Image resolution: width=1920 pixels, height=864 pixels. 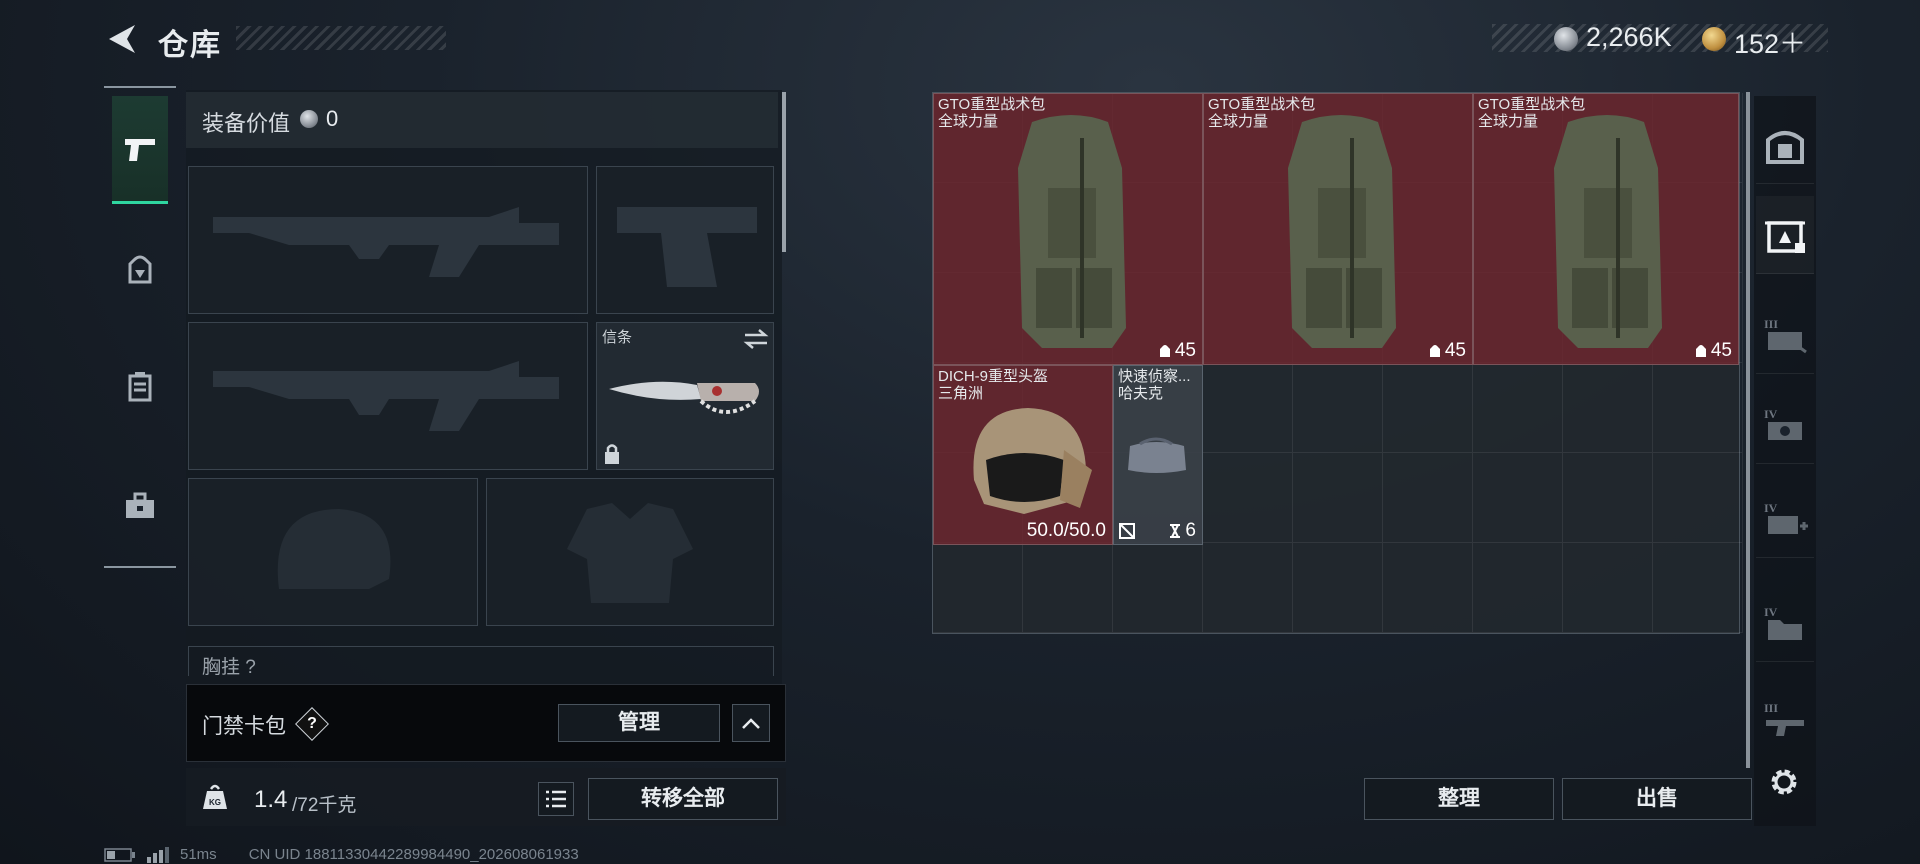 I want to click on armor-silhouette-icon, so click(x=630, y=553).